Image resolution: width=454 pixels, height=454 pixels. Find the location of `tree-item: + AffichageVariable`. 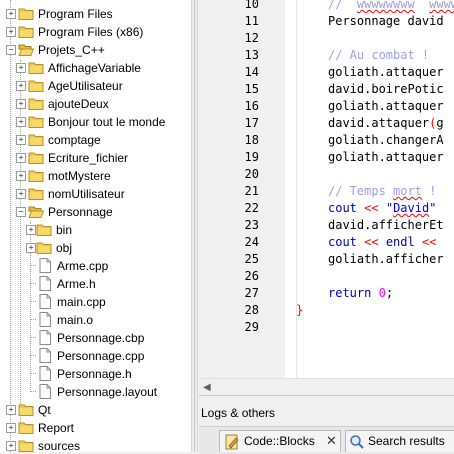

tree-item: + AffichageVariable is located at coordinates (95, 68).